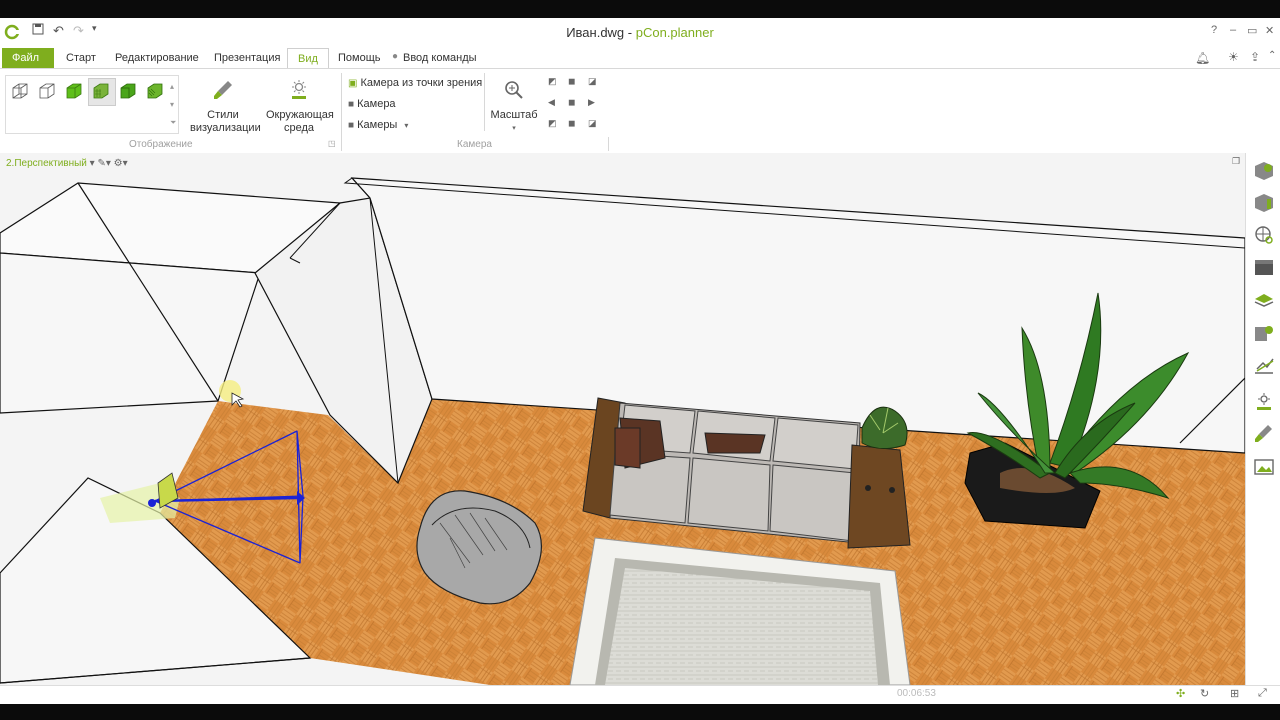  Describe the element at coordinates (101, 91) in the screenshot. I see `textured-cube-icon` at that location.